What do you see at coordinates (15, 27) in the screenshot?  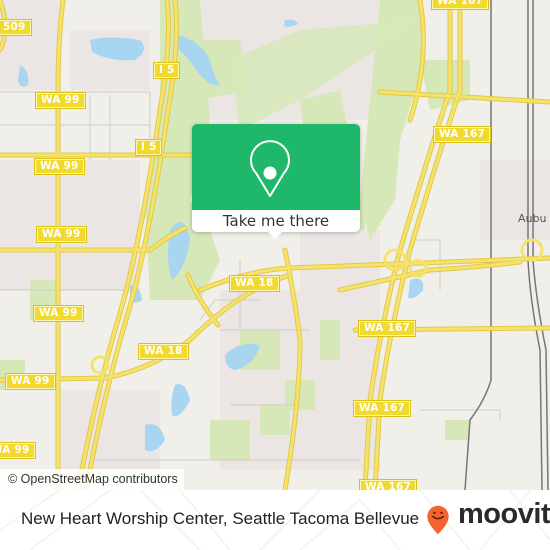 I see `road-shield-sr509: 509` at bounding box center [15, 27].